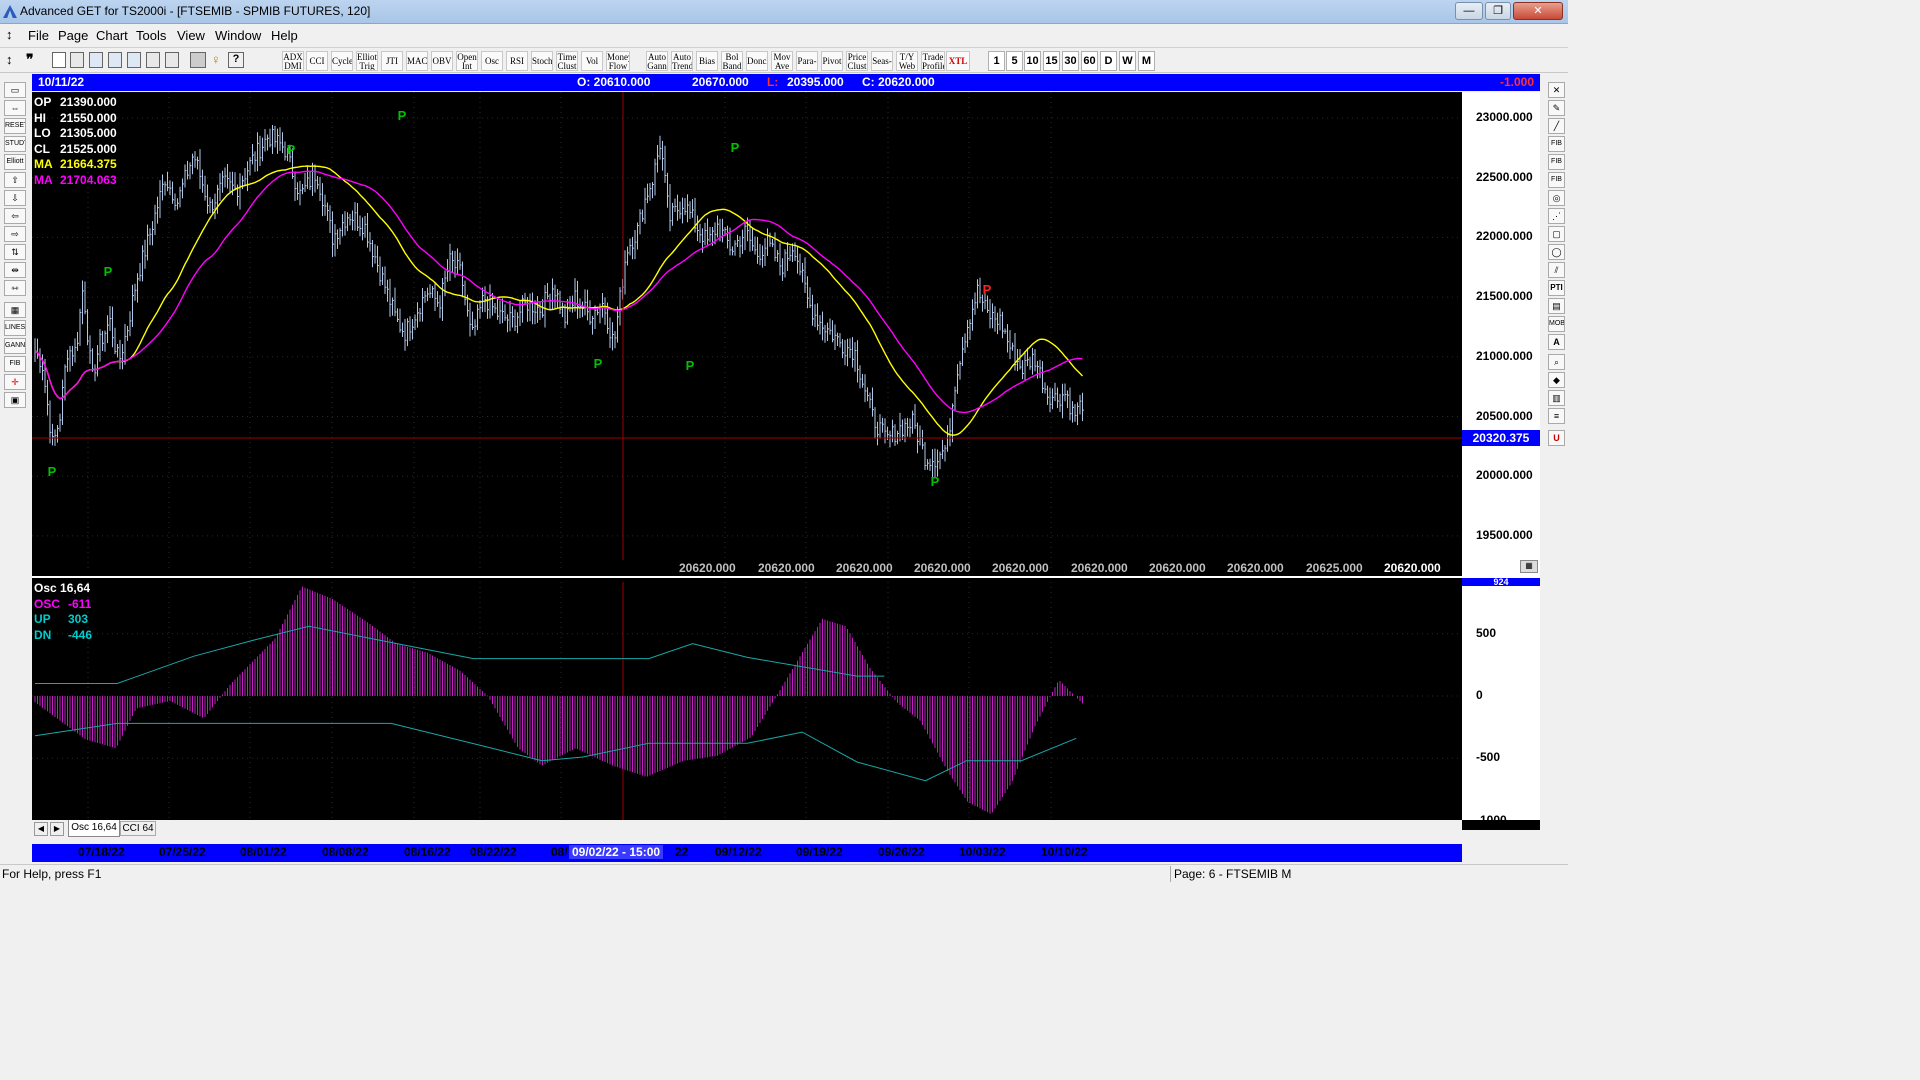 This screenshot has width=1920, height=1080. Describe the element at coordinates (467, 61) in the screenshot. I see `study-button-7: Open Int` at that location.